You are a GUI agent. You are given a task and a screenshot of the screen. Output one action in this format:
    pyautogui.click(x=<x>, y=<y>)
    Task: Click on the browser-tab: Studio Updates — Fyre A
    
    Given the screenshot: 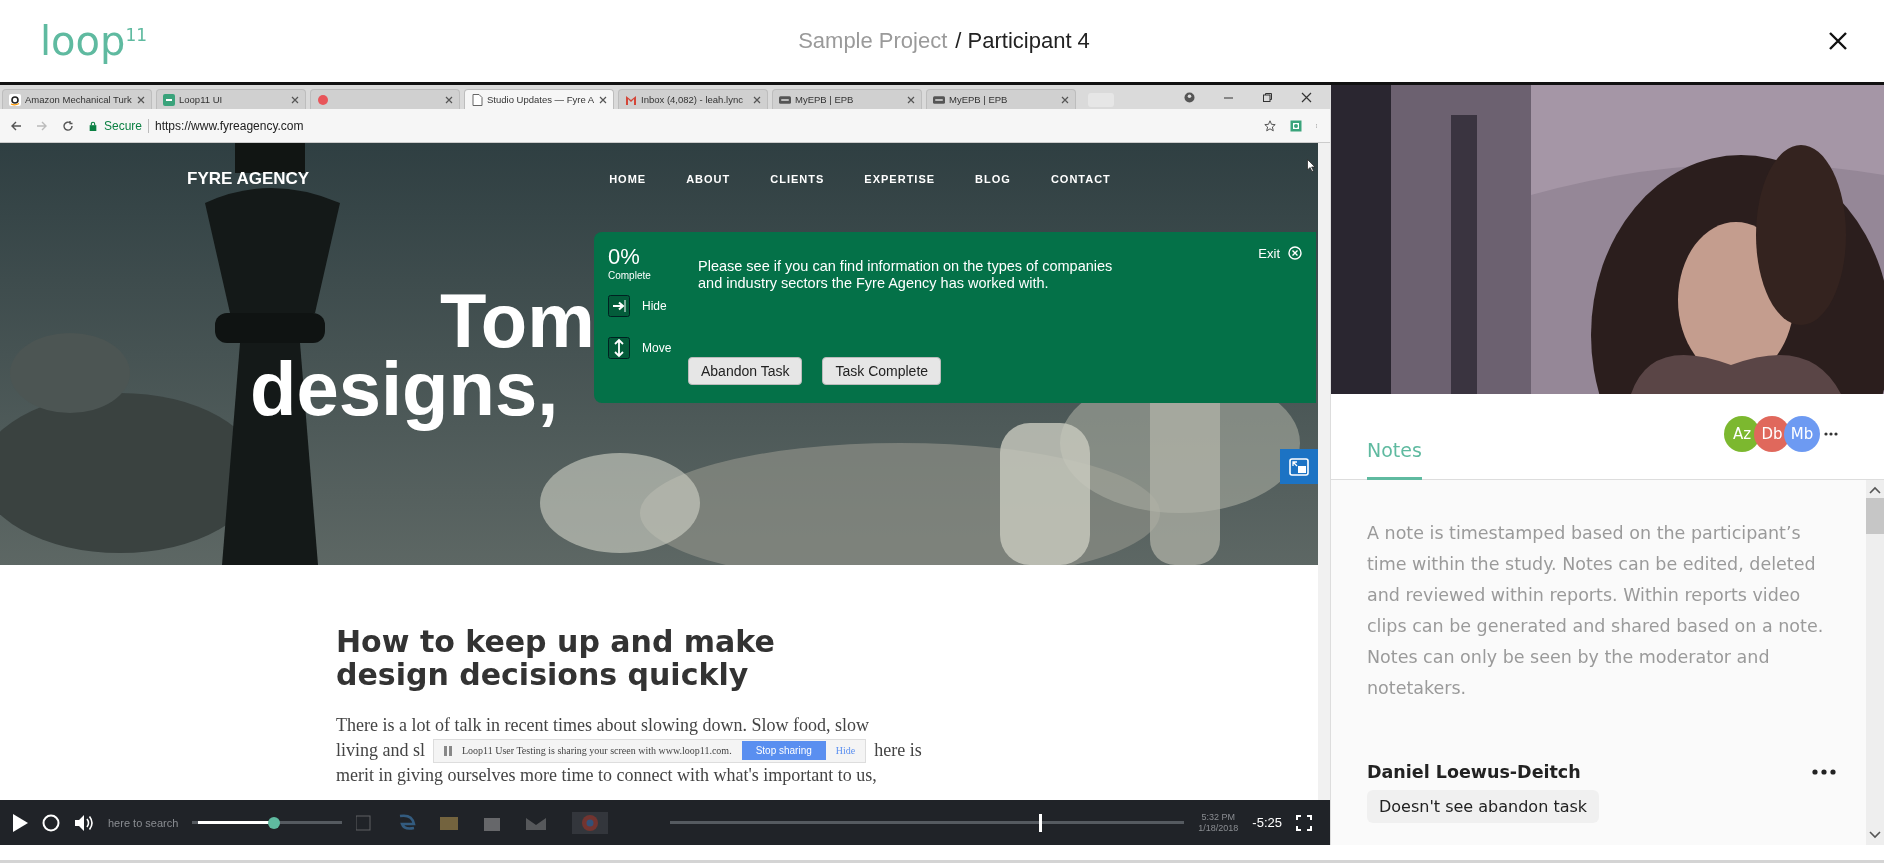 What is the action you would take?
    pyautogui.click(x=539, y=99)
    